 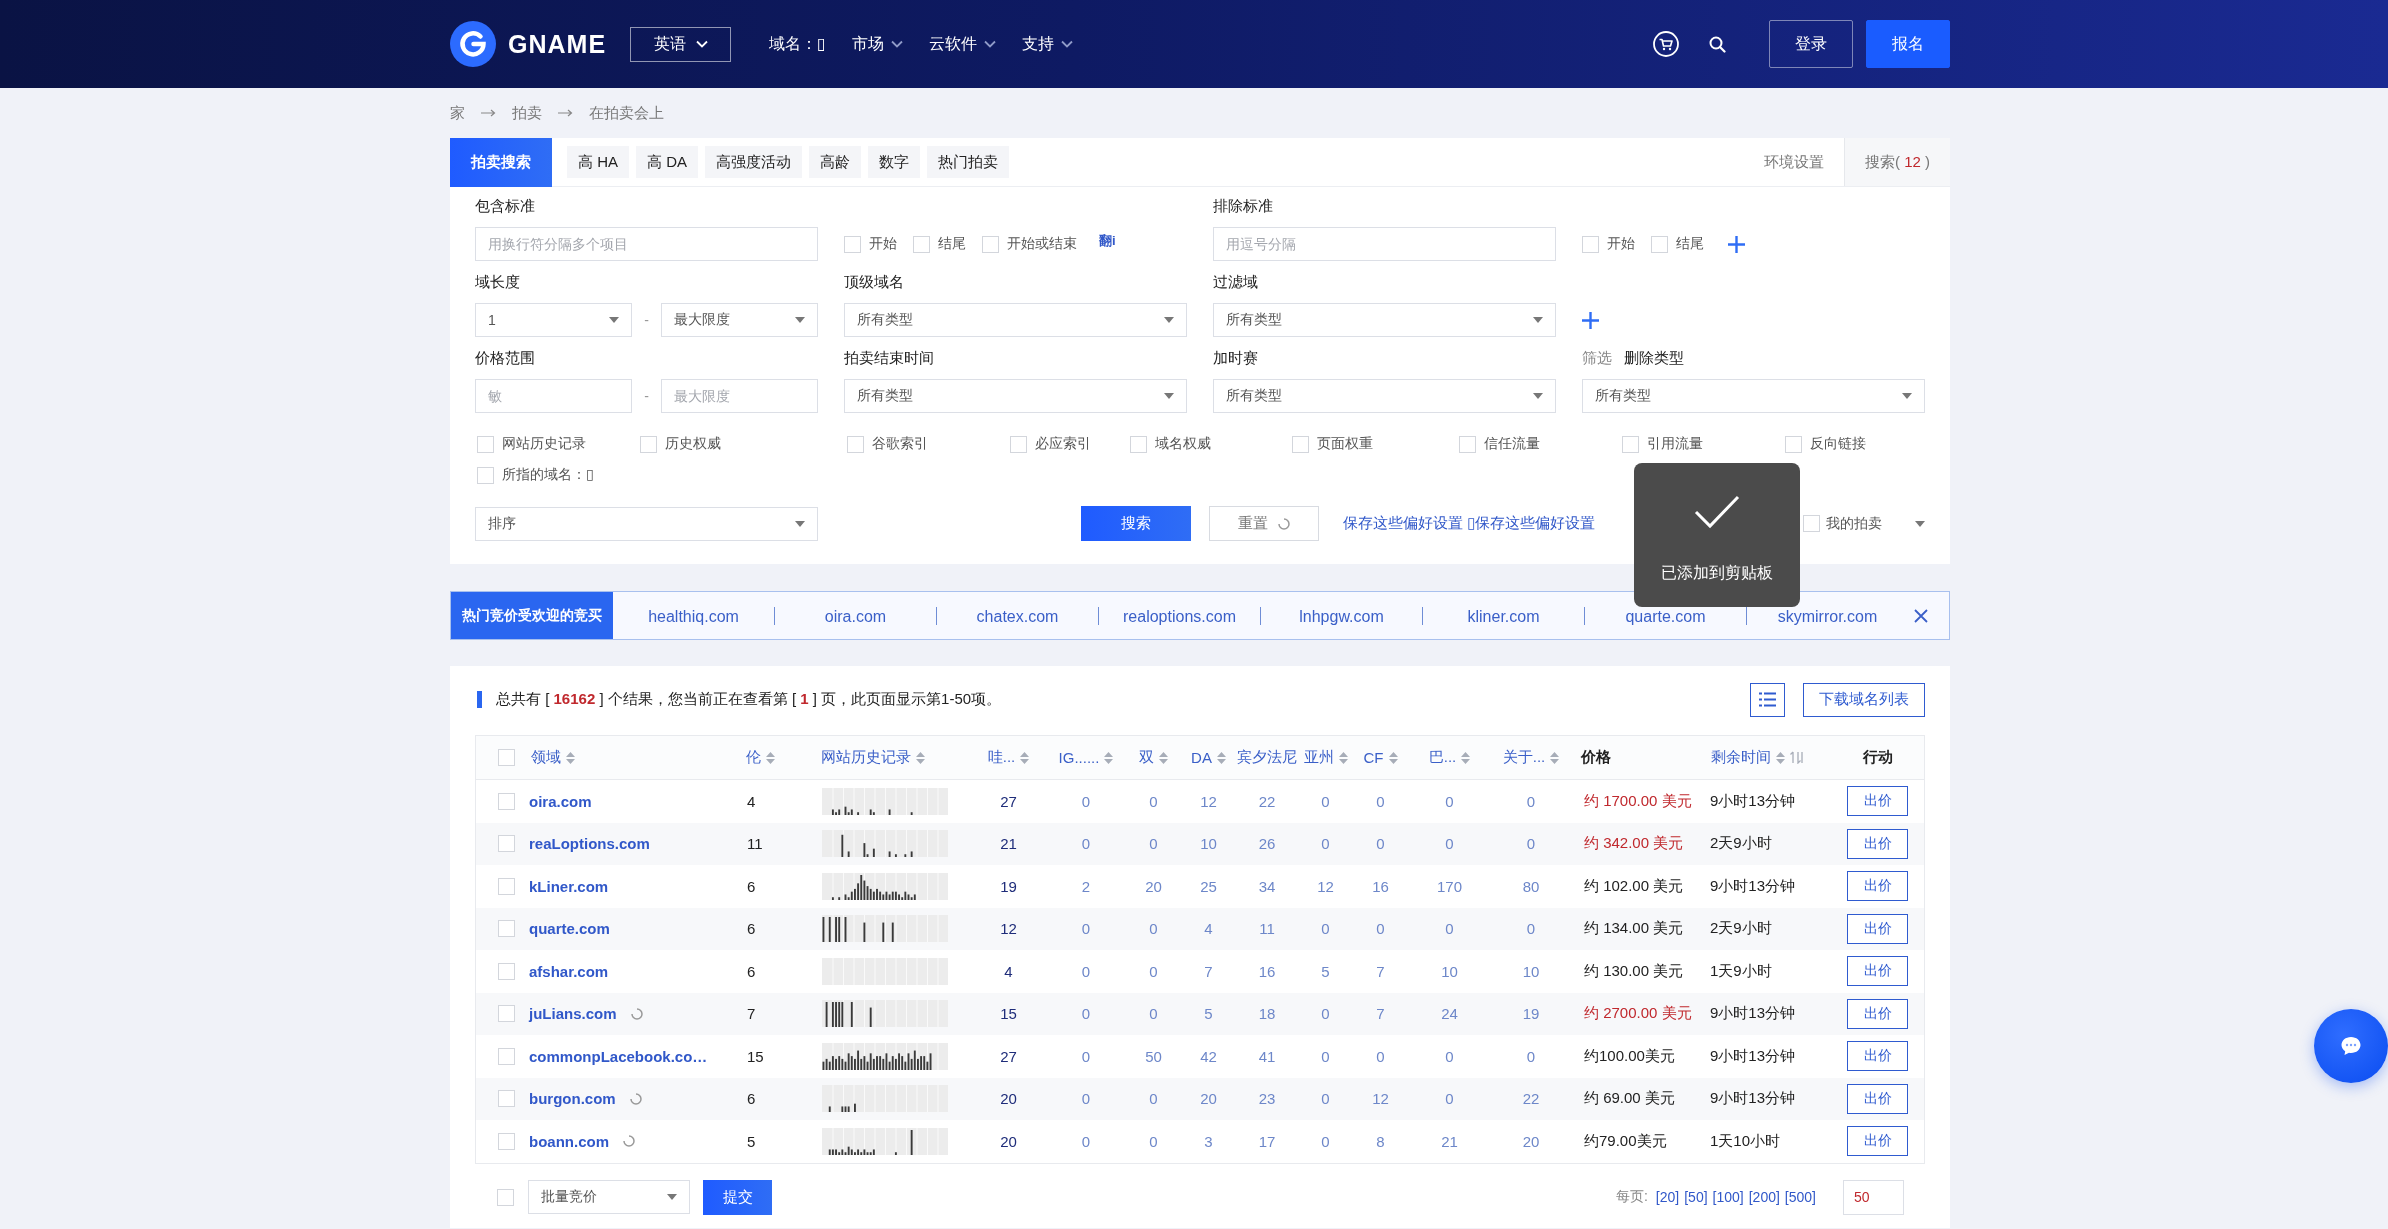 What do you see at coordinates (1667, 1197) in the screenshot?
I see `page-size-link: [20]` at bounding box center [1667, 1197].